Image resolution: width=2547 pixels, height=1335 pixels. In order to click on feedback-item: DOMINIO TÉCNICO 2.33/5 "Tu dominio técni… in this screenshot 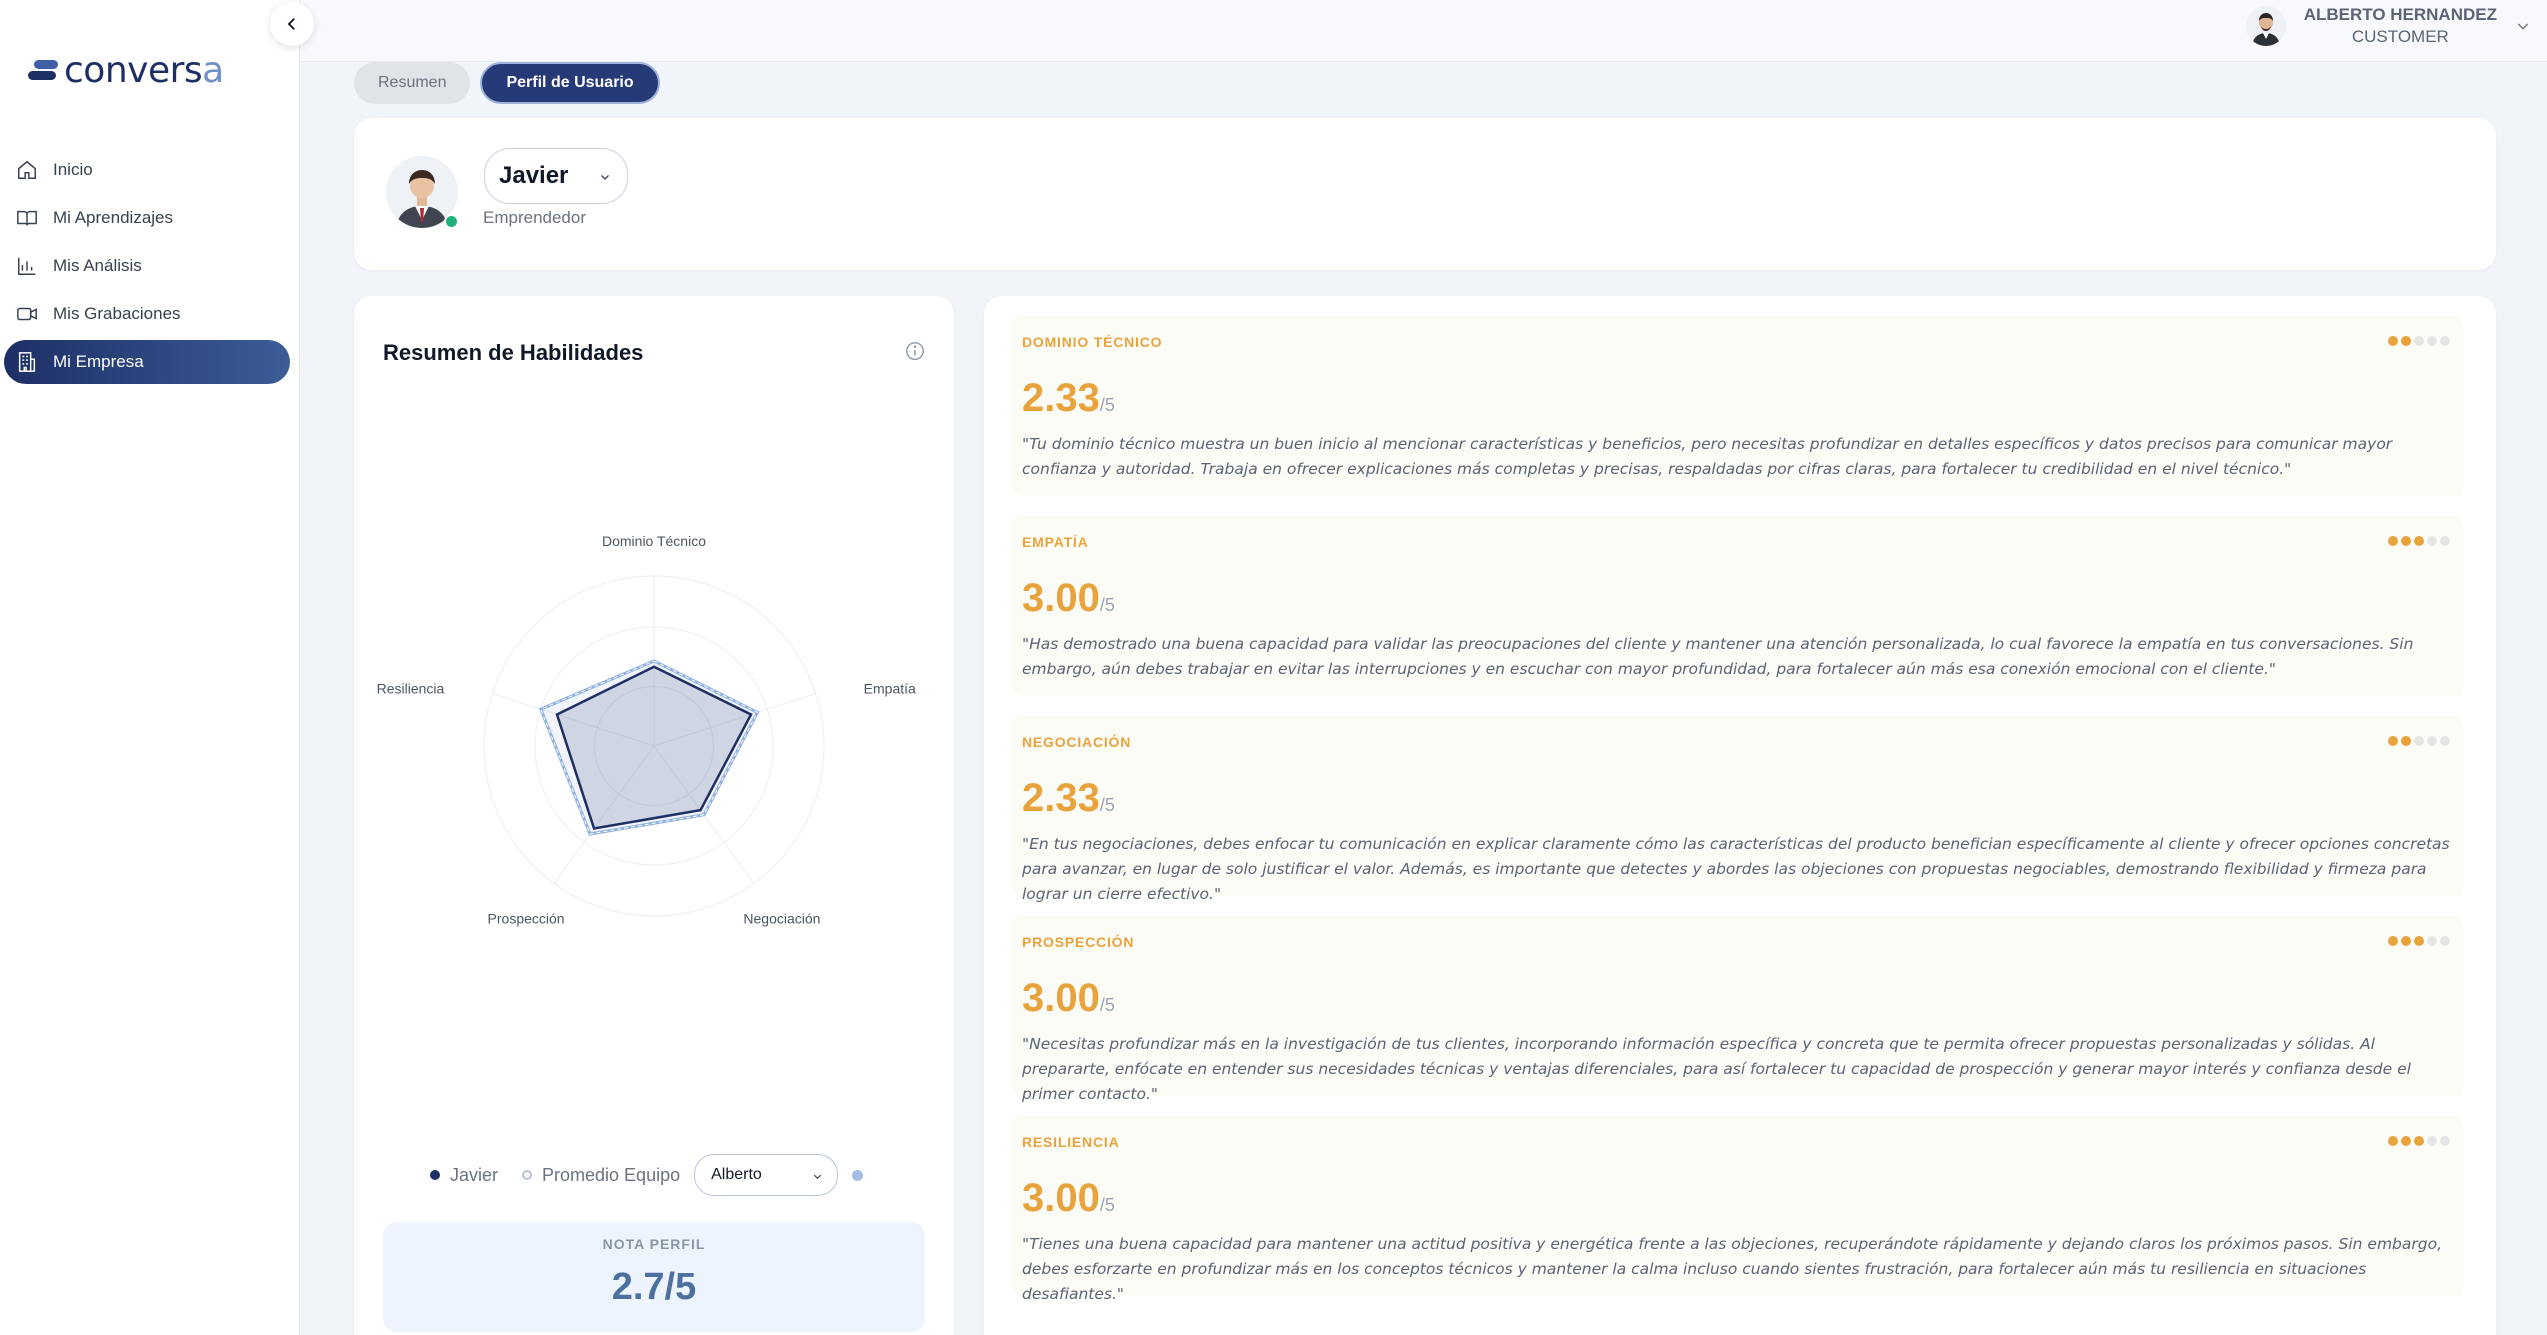, I will do `click(1738, 406)`.